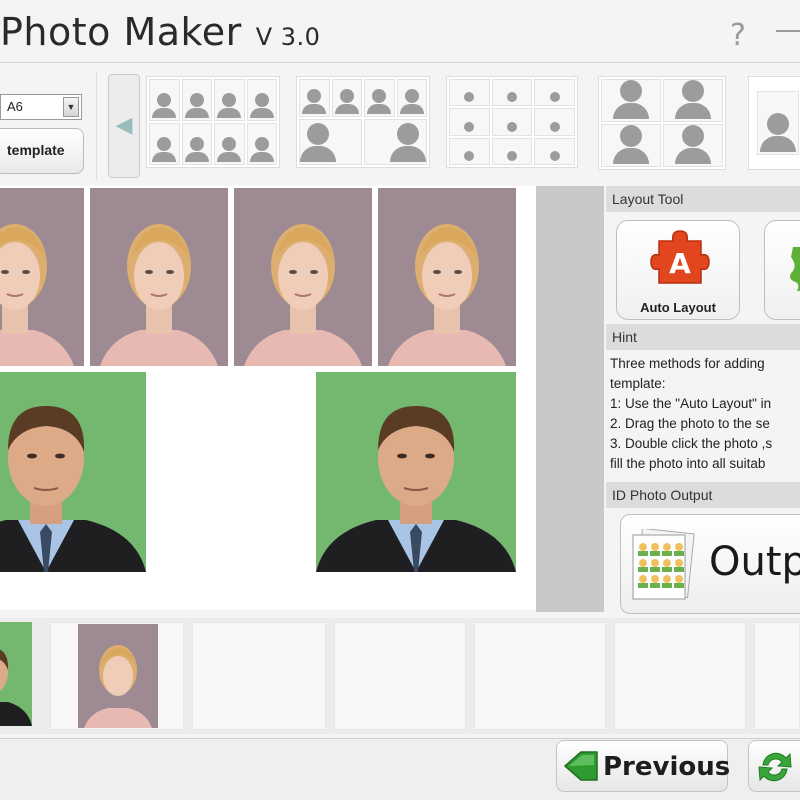 This screenshot has width=800, height=800. I want to click on refresh-button, so click(774, 766).